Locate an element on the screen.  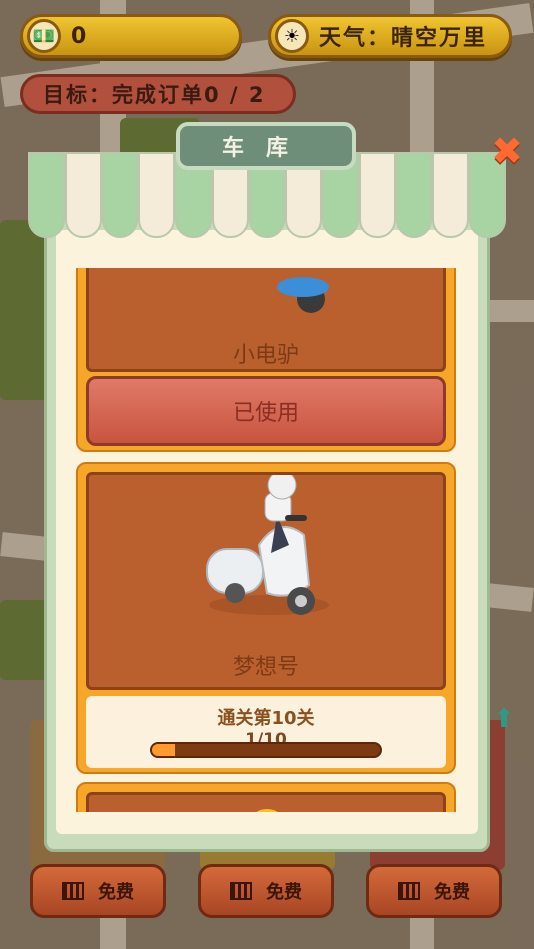
weather-display: ☀ 天气：晴空万里 is located at coordinates (390, 36).